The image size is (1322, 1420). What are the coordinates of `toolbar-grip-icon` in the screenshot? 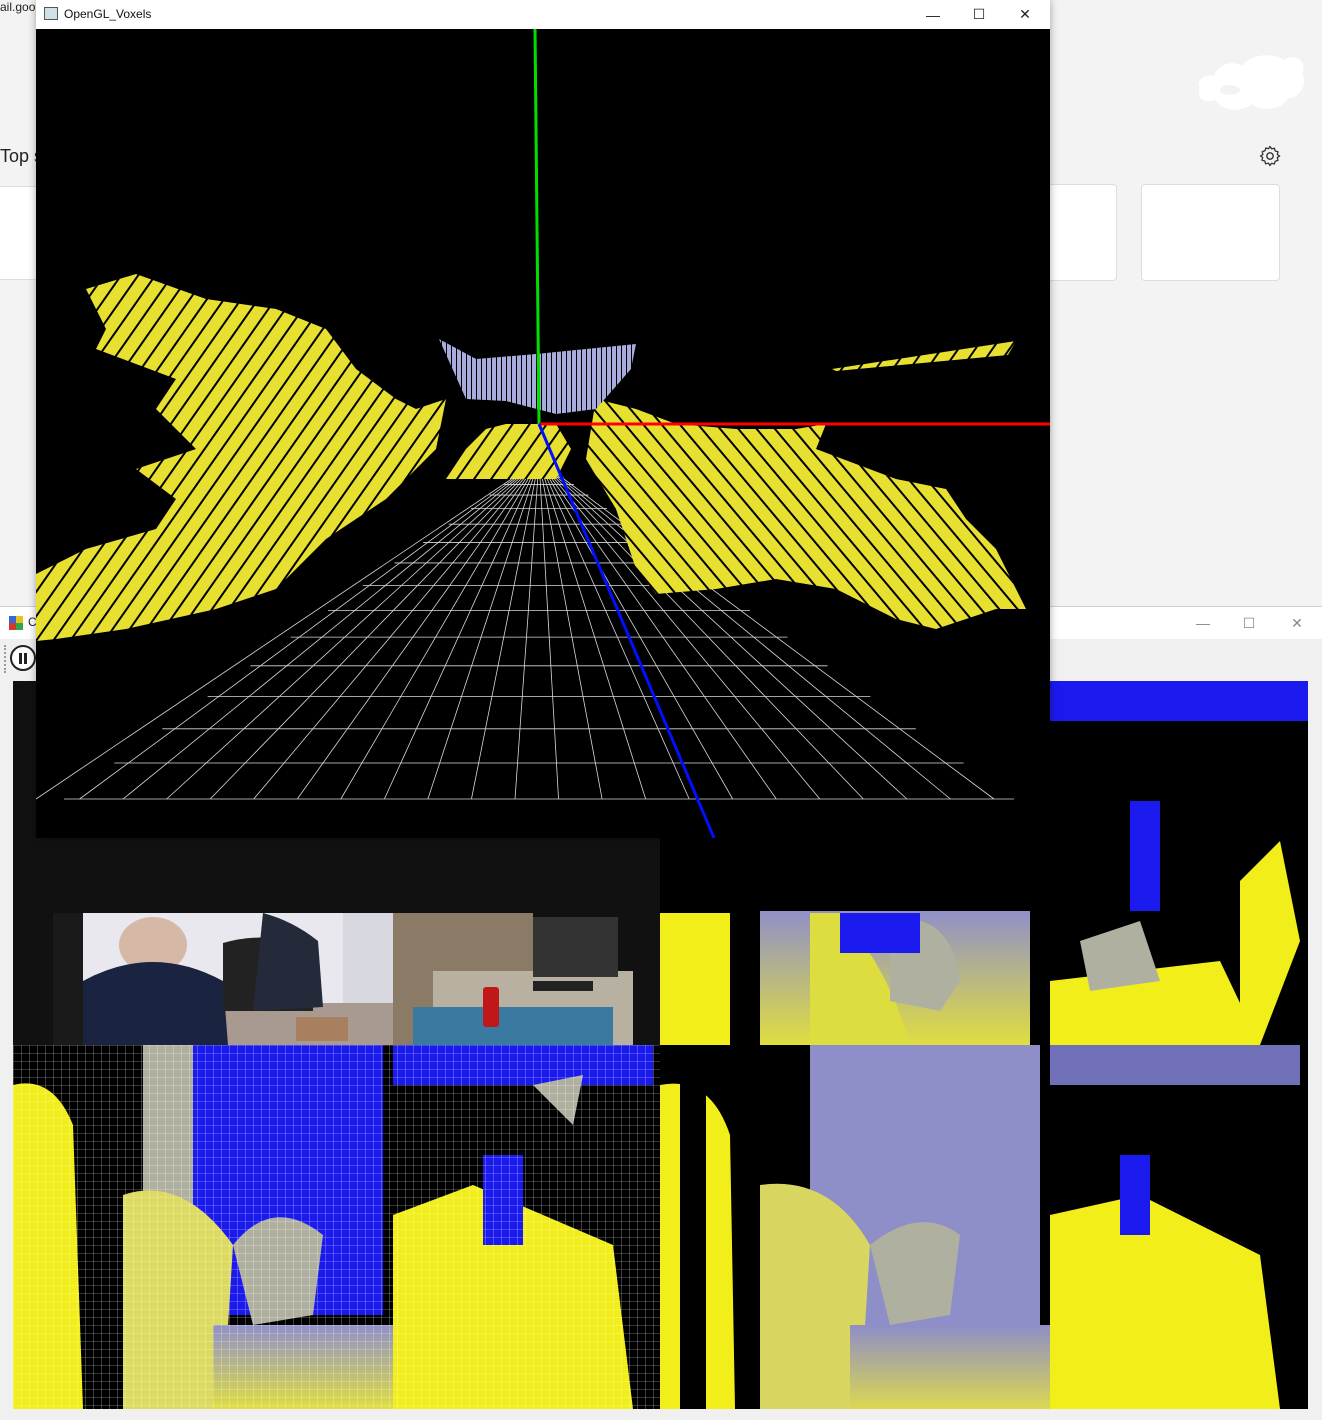 It's located at (6, 659).